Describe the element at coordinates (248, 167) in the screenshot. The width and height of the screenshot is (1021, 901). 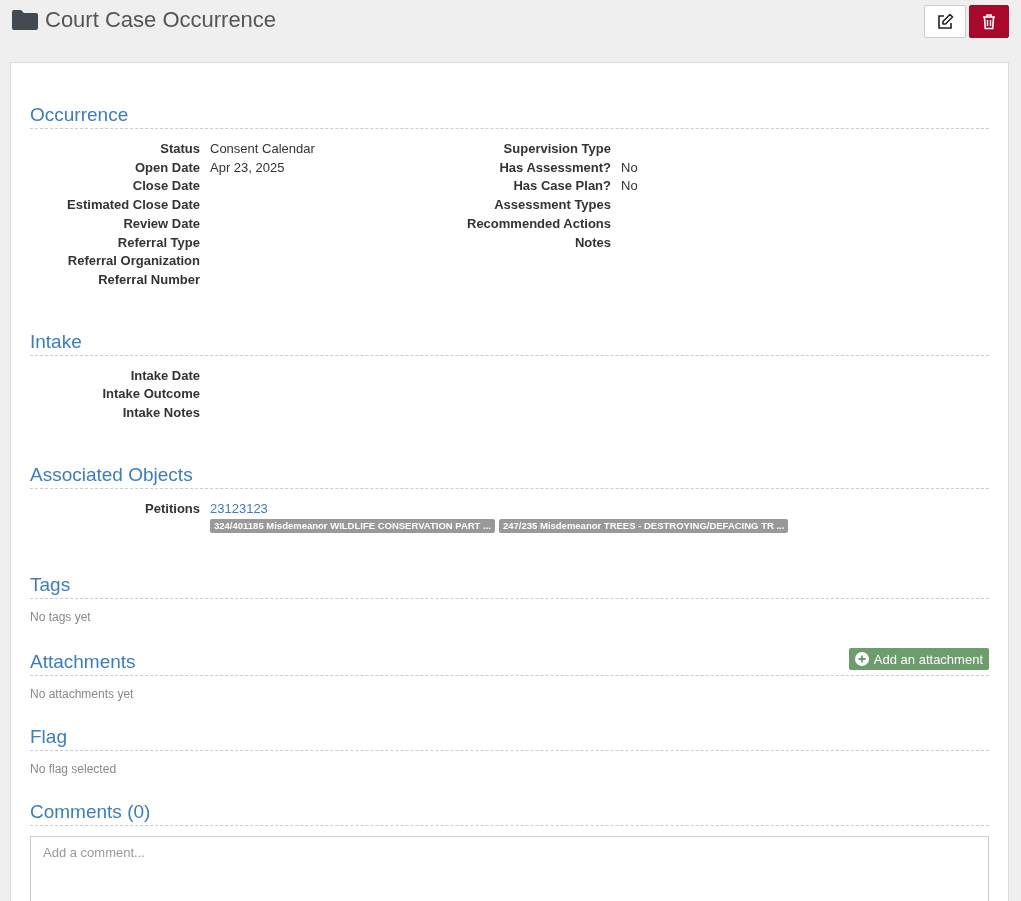
I see `field-value: Apr 23, 2025` at that location.